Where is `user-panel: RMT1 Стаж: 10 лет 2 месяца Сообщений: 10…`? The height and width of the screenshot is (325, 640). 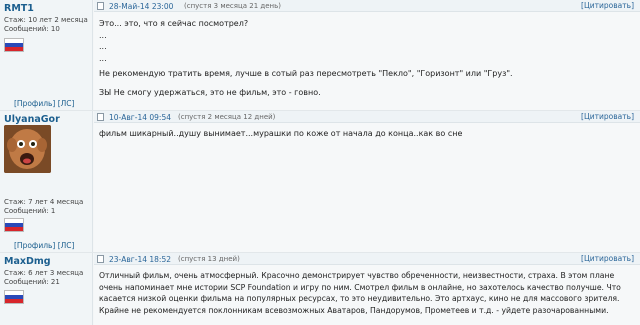 user-panel: RMT1 Стаж: 10 лет 2 месяца Сообщений: 10… is located at coordinates (46, 55).